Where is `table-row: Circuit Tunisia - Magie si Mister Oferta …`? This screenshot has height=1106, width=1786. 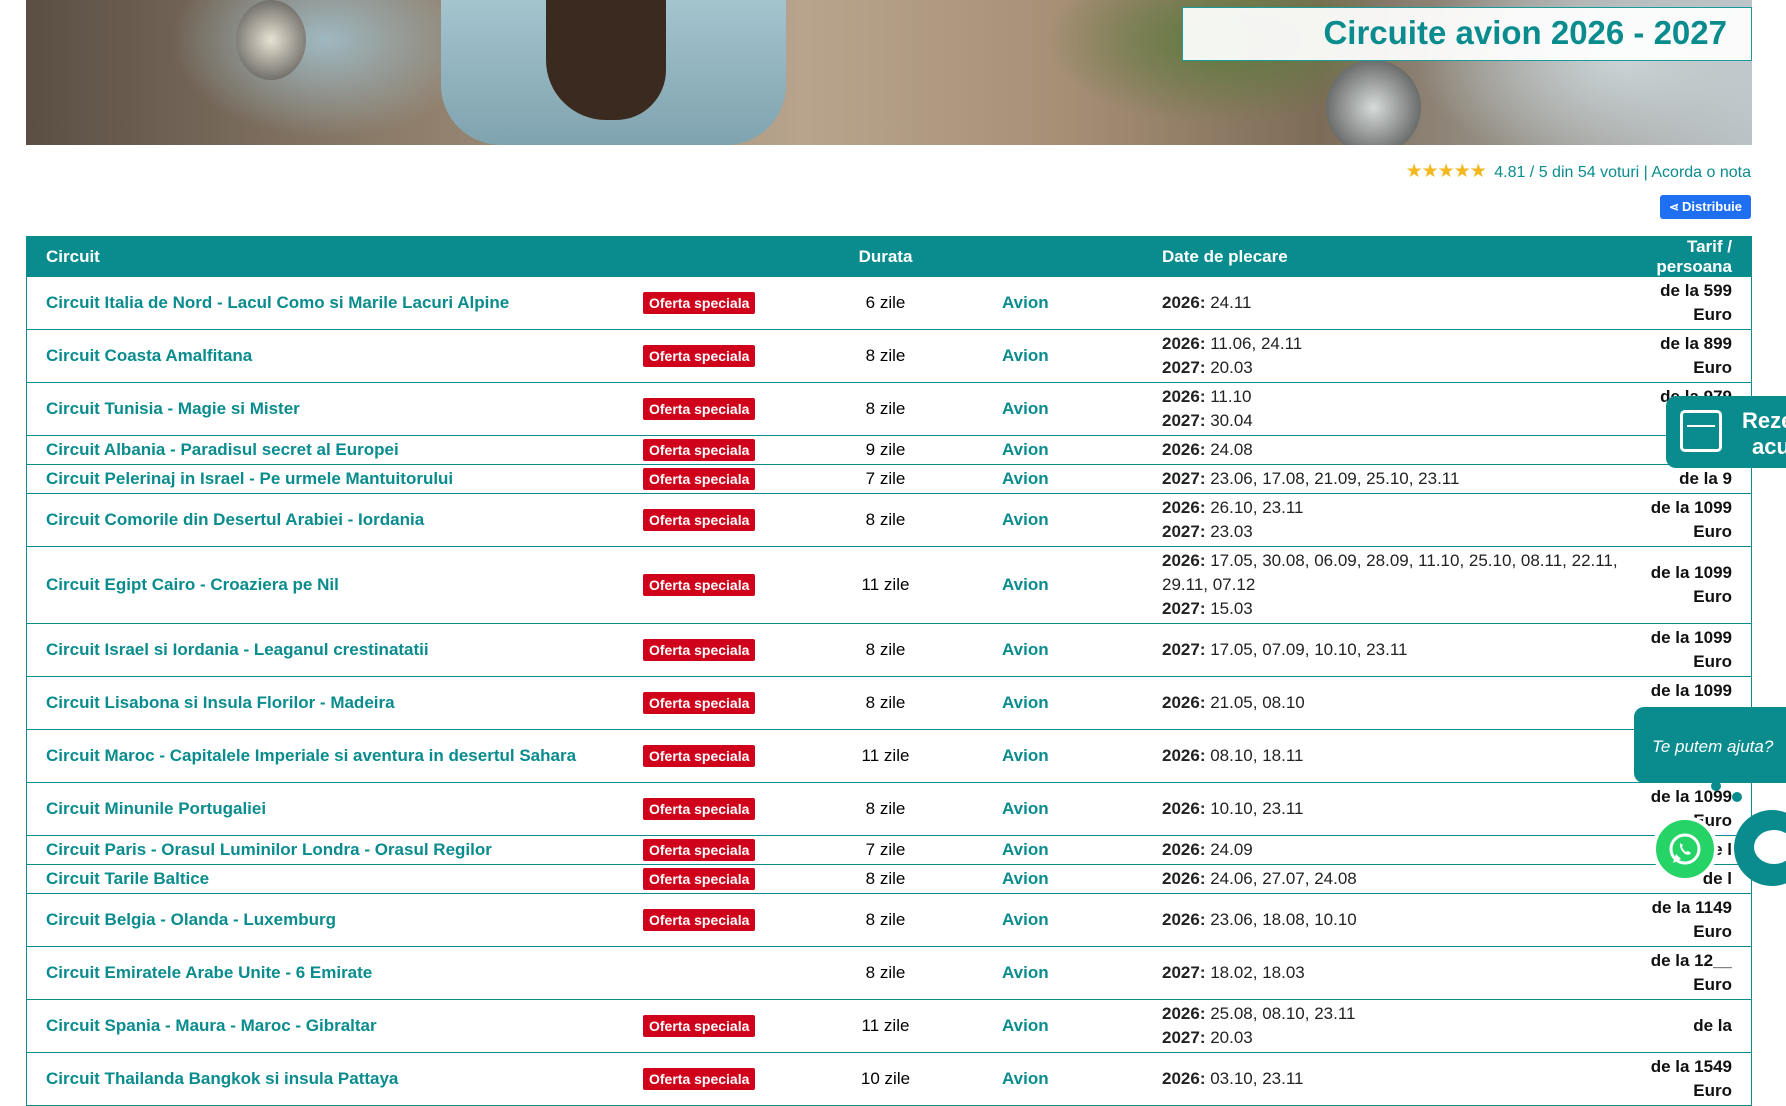
table-row: Circuit Tunisia - Magie si Mister Oferta … is located at coordinates (889, 409).